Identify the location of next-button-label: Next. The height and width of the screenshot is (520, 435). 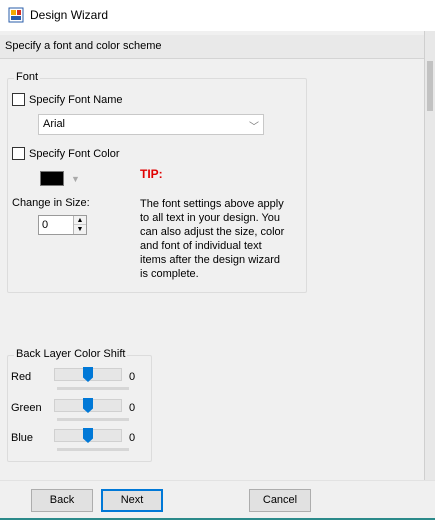
(132, 500).